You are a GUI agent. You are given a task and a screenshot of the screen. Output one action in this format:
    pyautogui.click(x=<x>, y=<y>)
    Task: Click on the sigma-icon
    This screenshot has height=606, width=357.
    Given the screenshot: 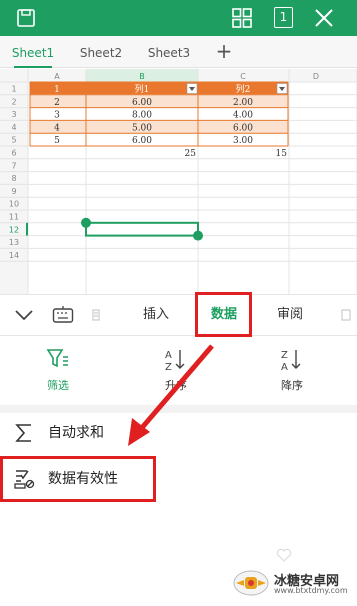 What is the action you would take?
    pyautogui.click(x=23, y=433)
    